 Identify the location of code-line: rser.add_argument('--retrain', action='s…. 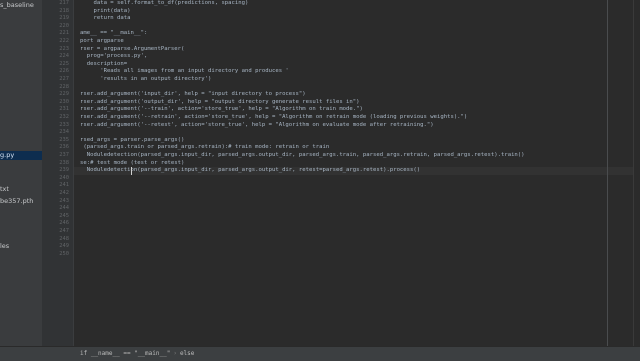
(273, 117).